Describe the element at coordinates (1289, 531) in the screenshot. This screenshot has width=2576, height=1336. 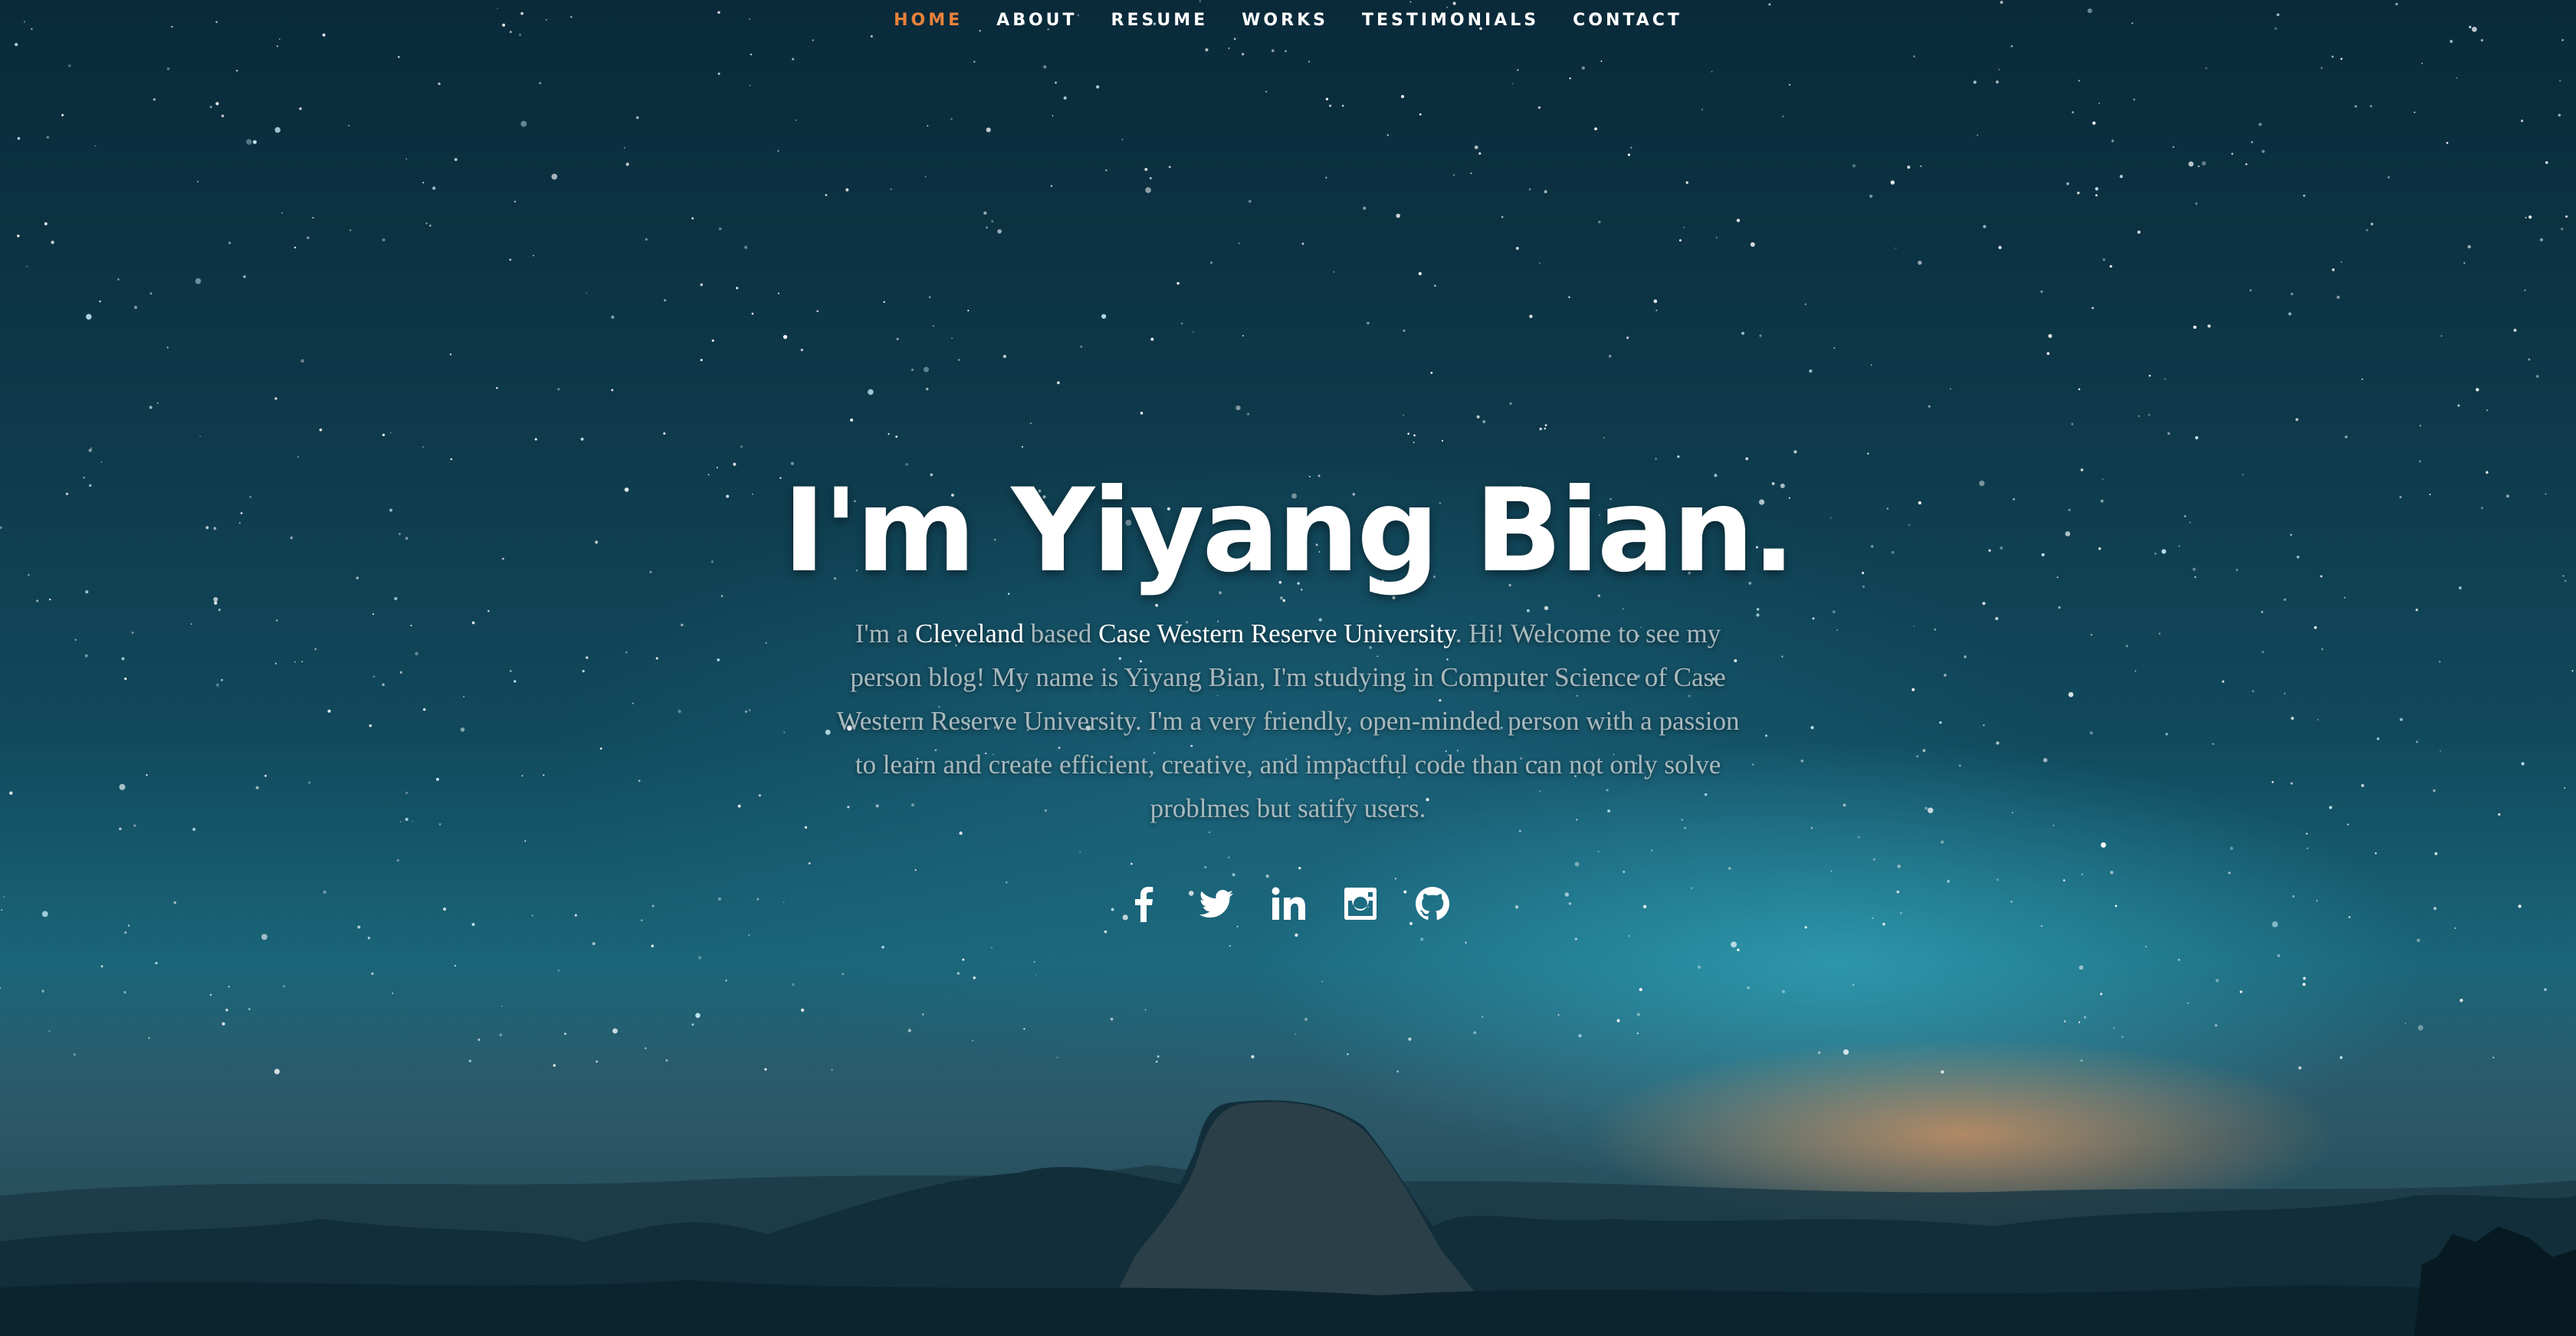
I see `hero-title: I'm Yiyang Bian.` at that location.